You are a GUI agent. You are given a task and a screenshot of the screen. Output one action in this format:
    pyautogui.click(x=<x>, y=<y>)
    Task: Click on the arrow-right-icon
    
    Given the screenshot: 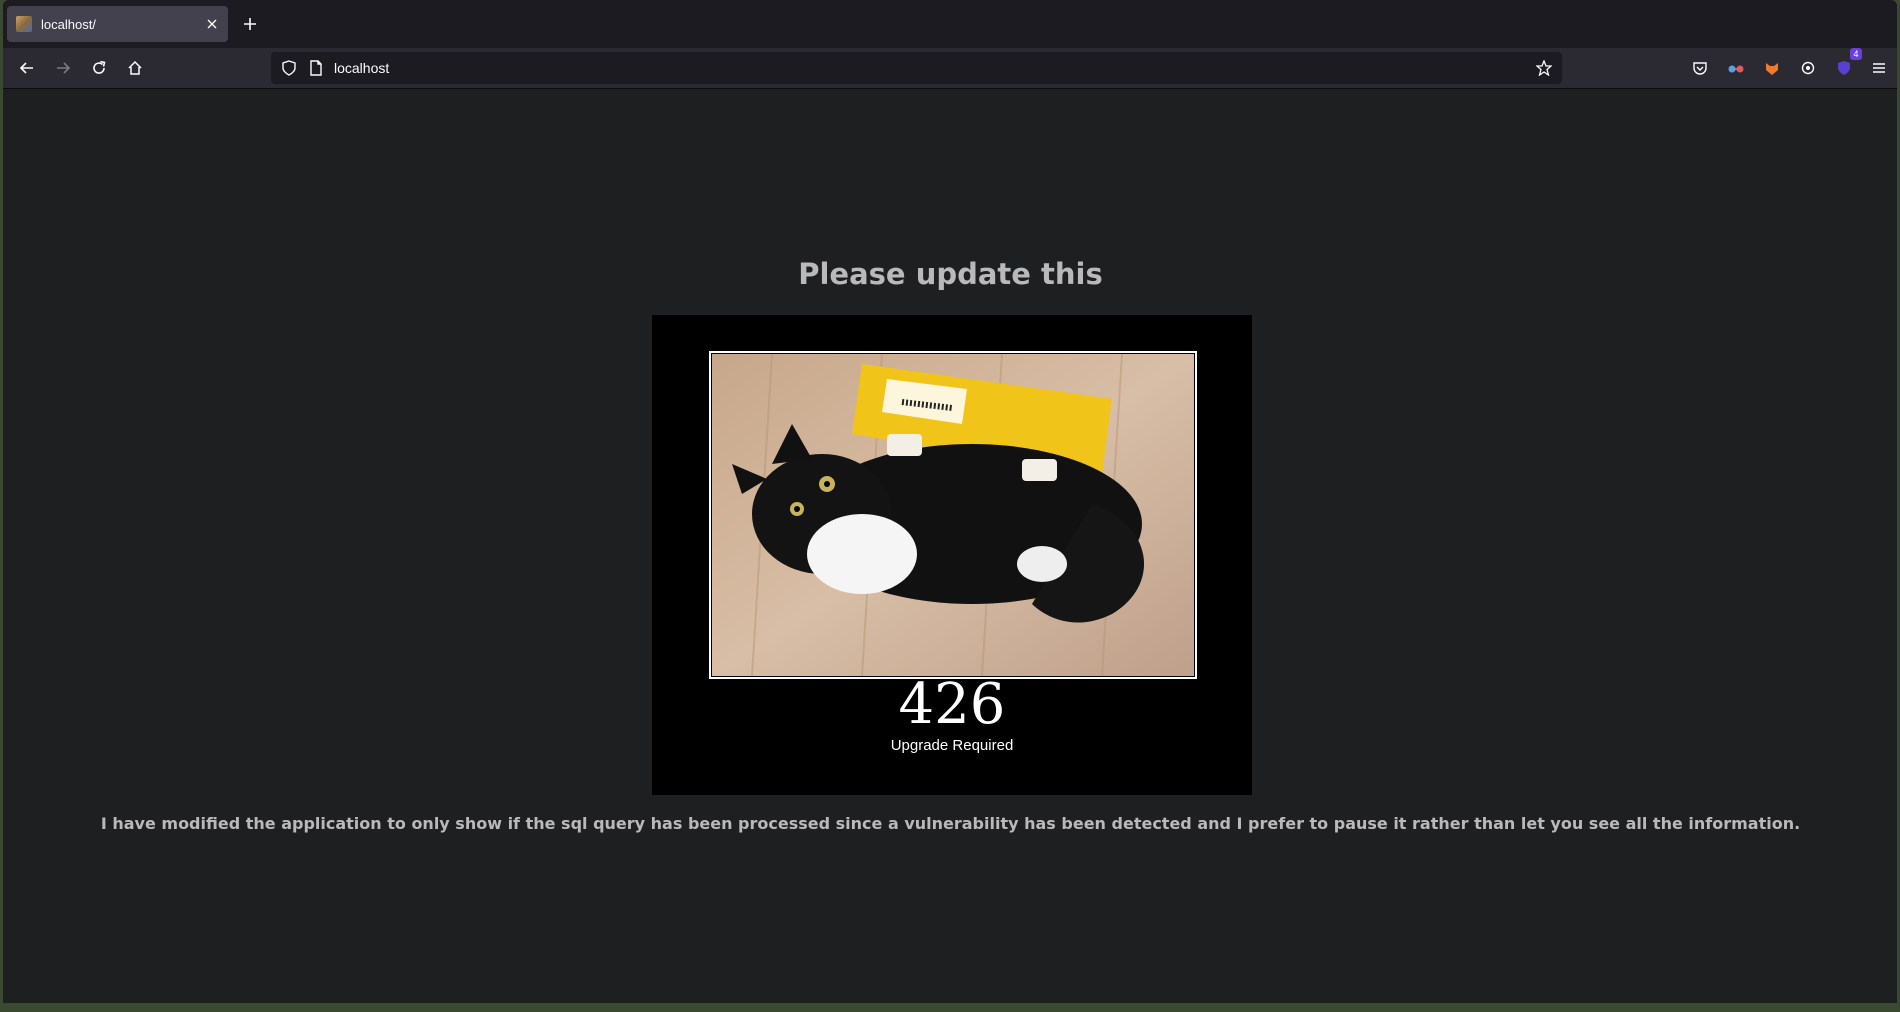 What is the action you would take?
    pyautogui.click(x=64, y=68)
    